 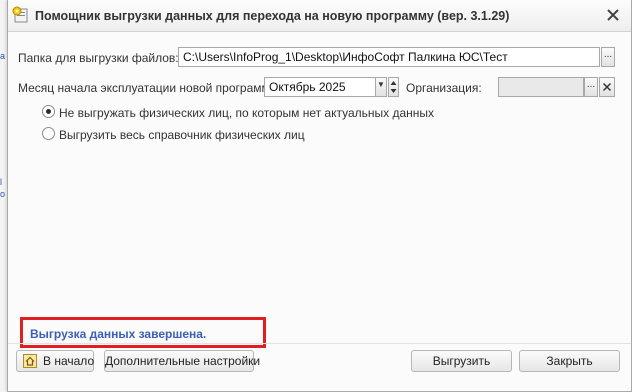 What do you see at coordinates (320, 87) in the screenshot?
I see `month-input: Октябрь 2025` at bounding box center [320, 87].